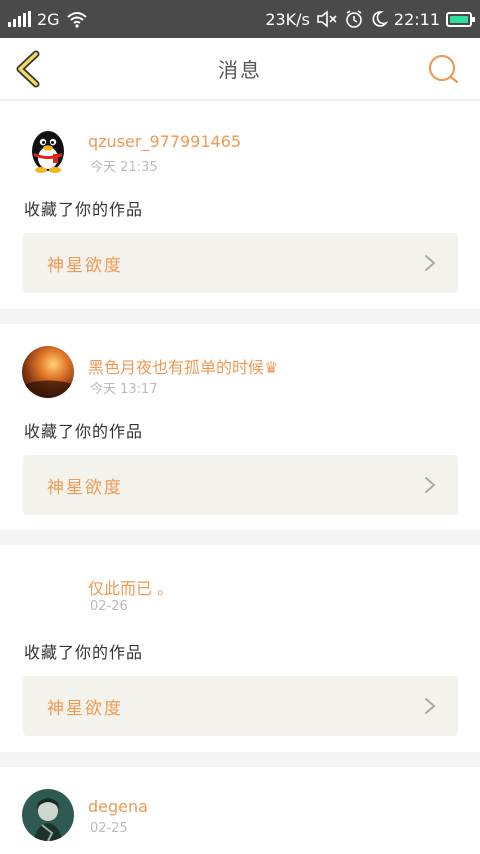  I want to click on character-image, so click(48, 815).